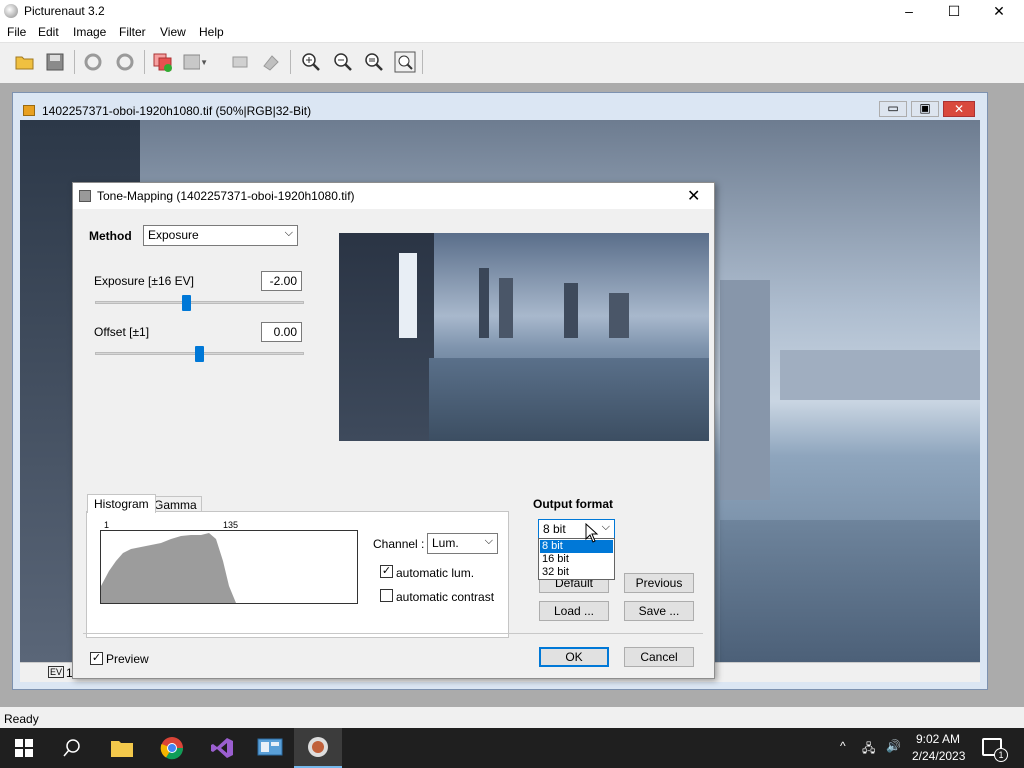 The width and height of the screenshot is (1024, 768). Describe the element at coordinates (445, 597) in the screenshot. I see `auto-contrast-label: automatic contrast` at that location.